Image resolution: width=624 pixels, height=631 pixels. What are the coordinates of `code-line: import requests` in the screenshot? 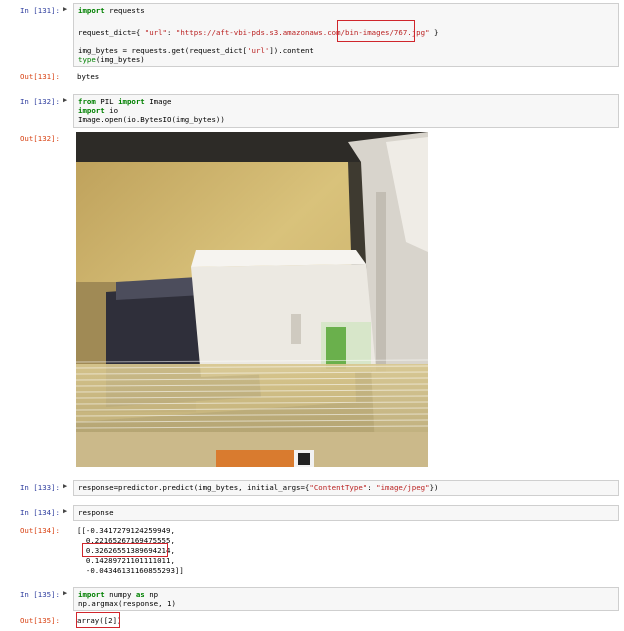 It's located at (111, 10).